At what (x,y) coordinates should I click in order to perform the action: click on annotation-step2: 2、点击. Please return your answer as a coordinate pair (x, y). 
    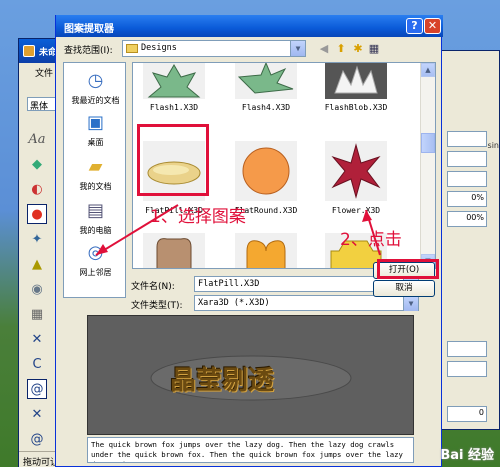
    Looking at the image, I should click on (371, 240).